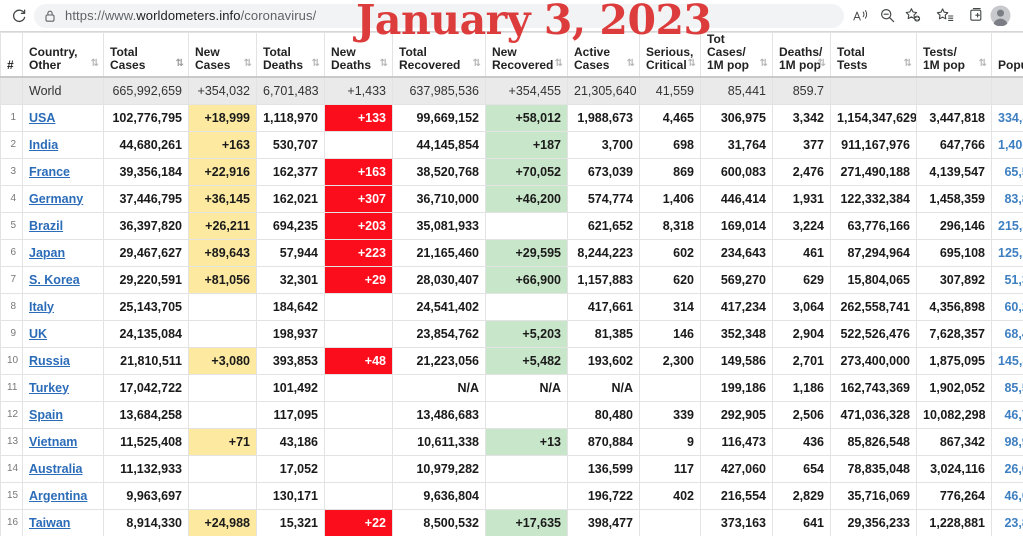 The width and height of the screenshot is (1023, 536). I want to click on read-aloud-icon, so click(861, 16).